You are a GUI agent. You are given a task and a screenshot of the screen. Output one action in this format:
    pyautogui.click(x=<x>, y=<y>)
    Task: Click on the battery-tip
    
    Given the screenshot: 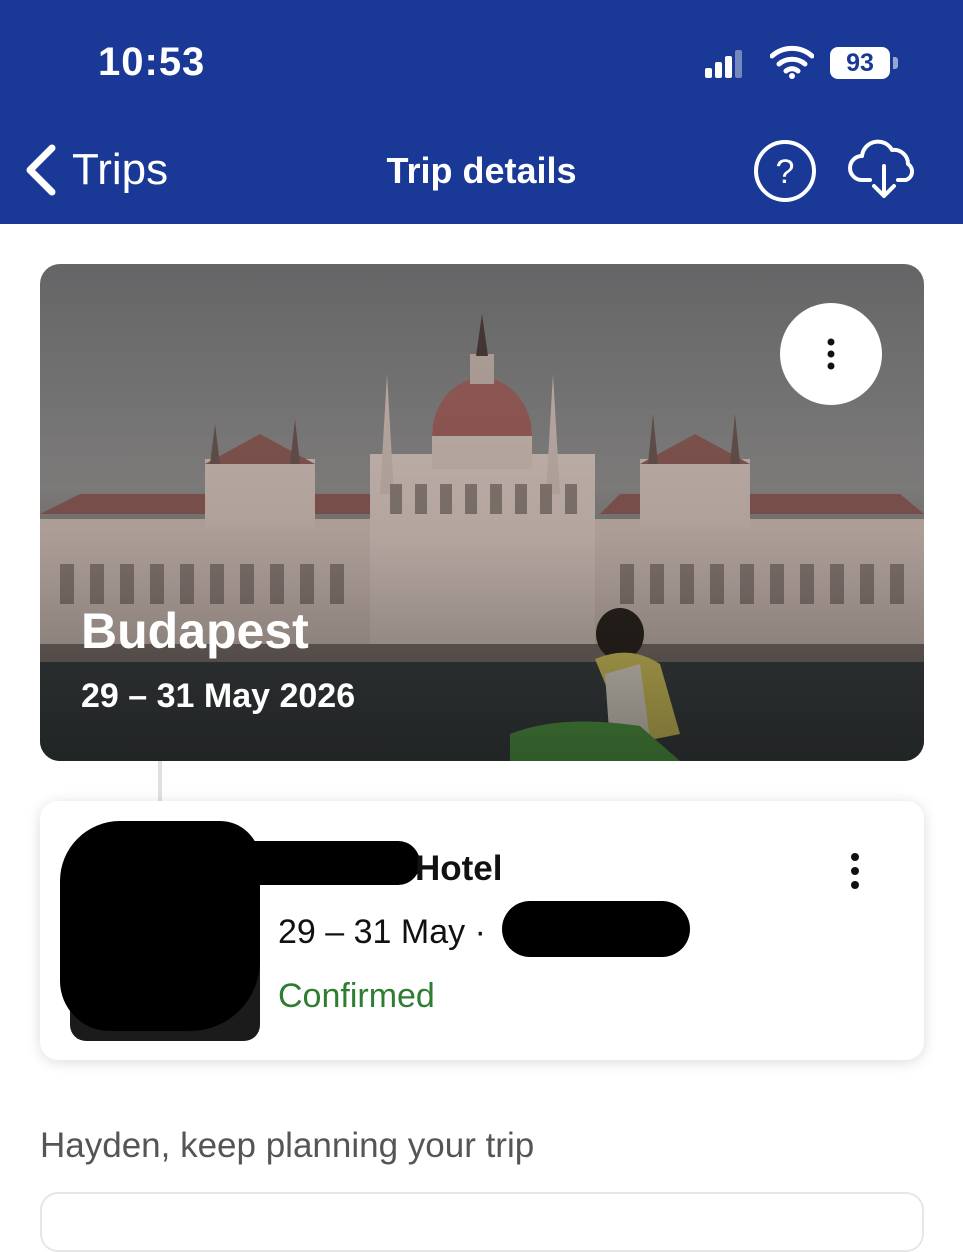 What is the action you would take?
    pyautogui.click(x=895, y=63)
    